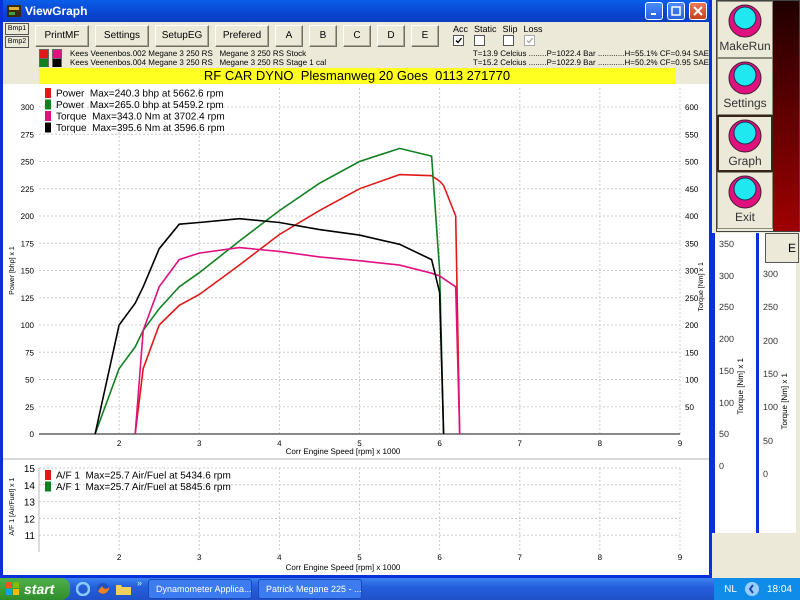  What do you see at coordinates (391, 35) in the screenshot?
I see `toolbar-button: D` at bounding box center [391, 35].